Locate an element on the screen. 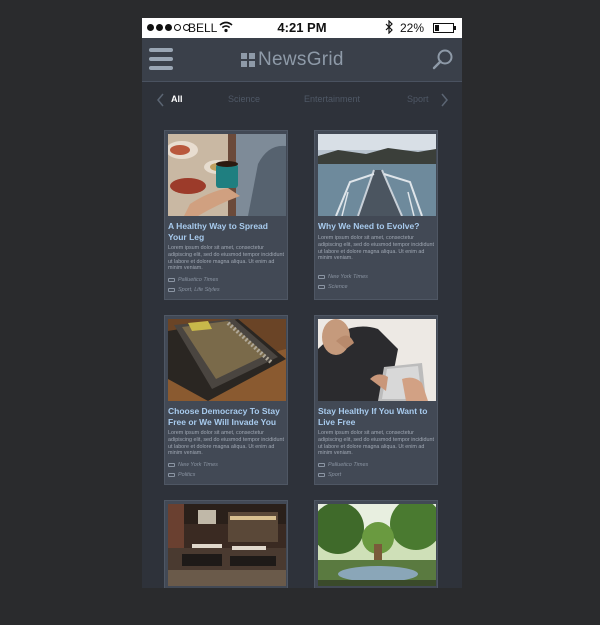  article-tags-label: Science is located at coordinates (338, 287).